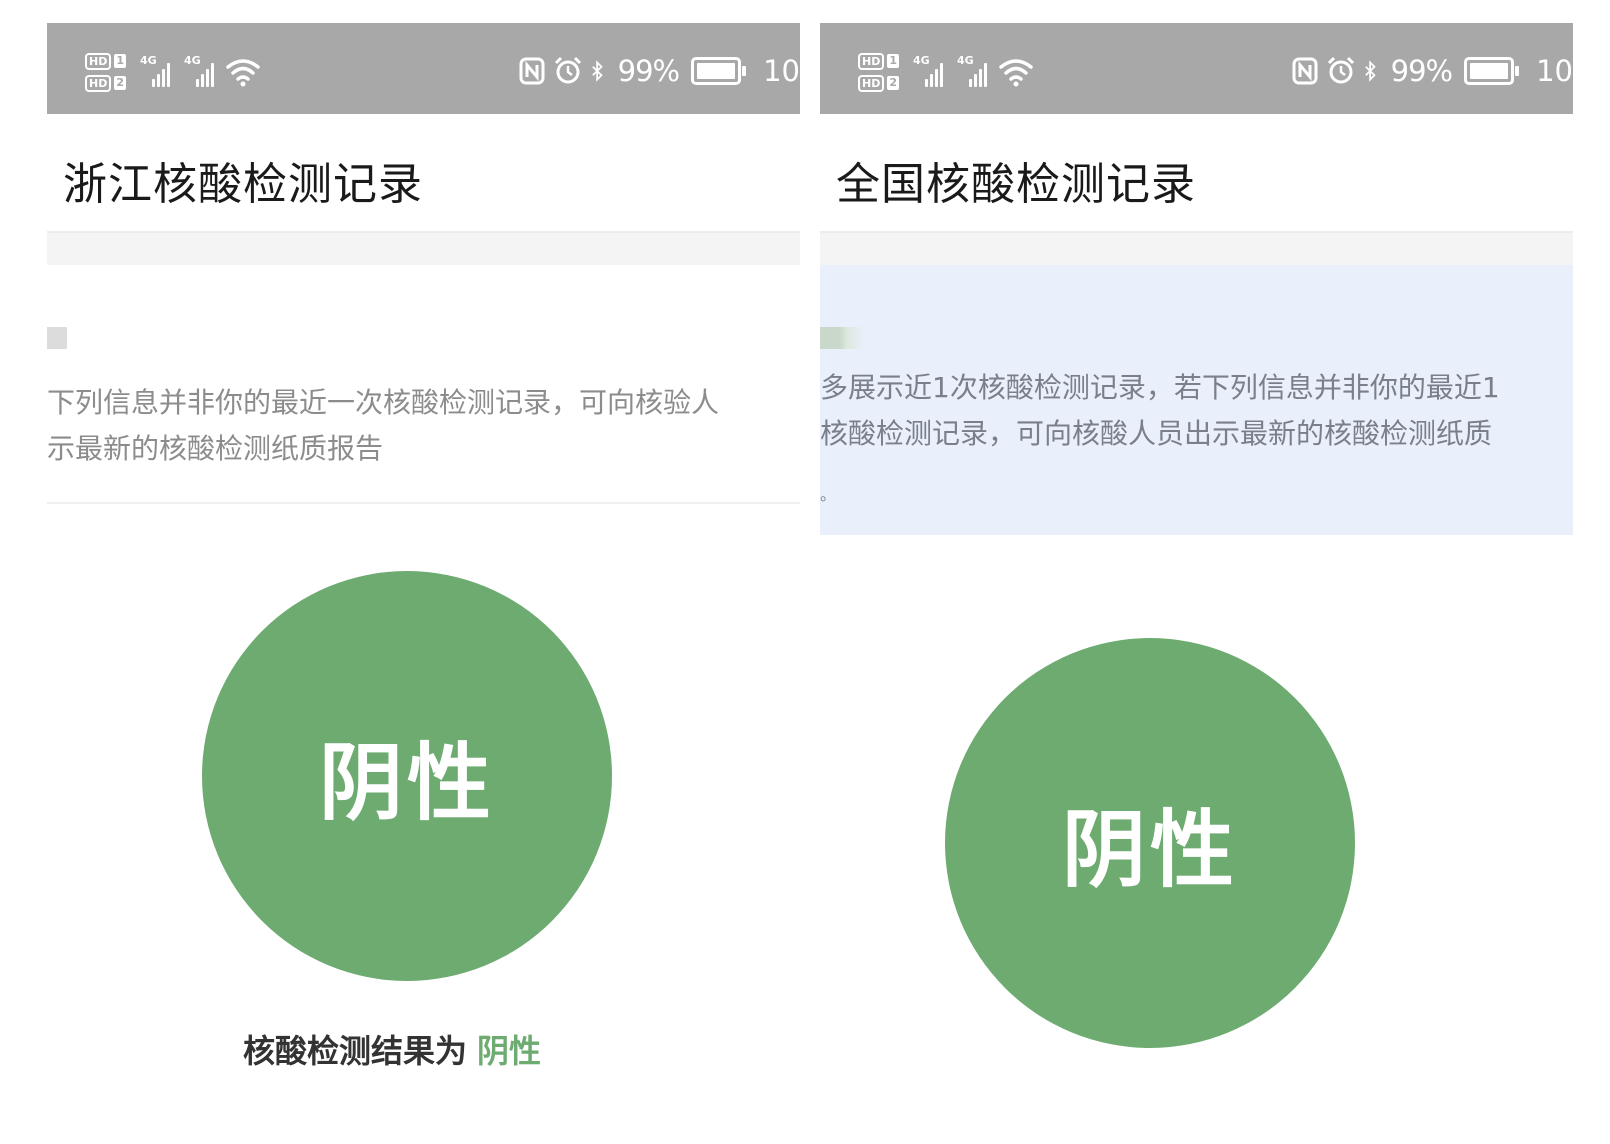 This screenshot has height=1144, width=1610. I want to click on page-title: 全国核酸检测记录, so click(1016, 184).